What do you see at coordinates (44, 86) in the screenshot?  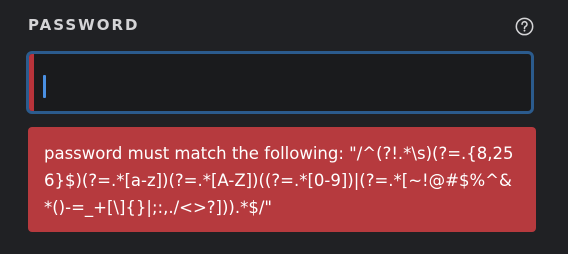 I see `text-cursor` at bounding box center [44, 86].